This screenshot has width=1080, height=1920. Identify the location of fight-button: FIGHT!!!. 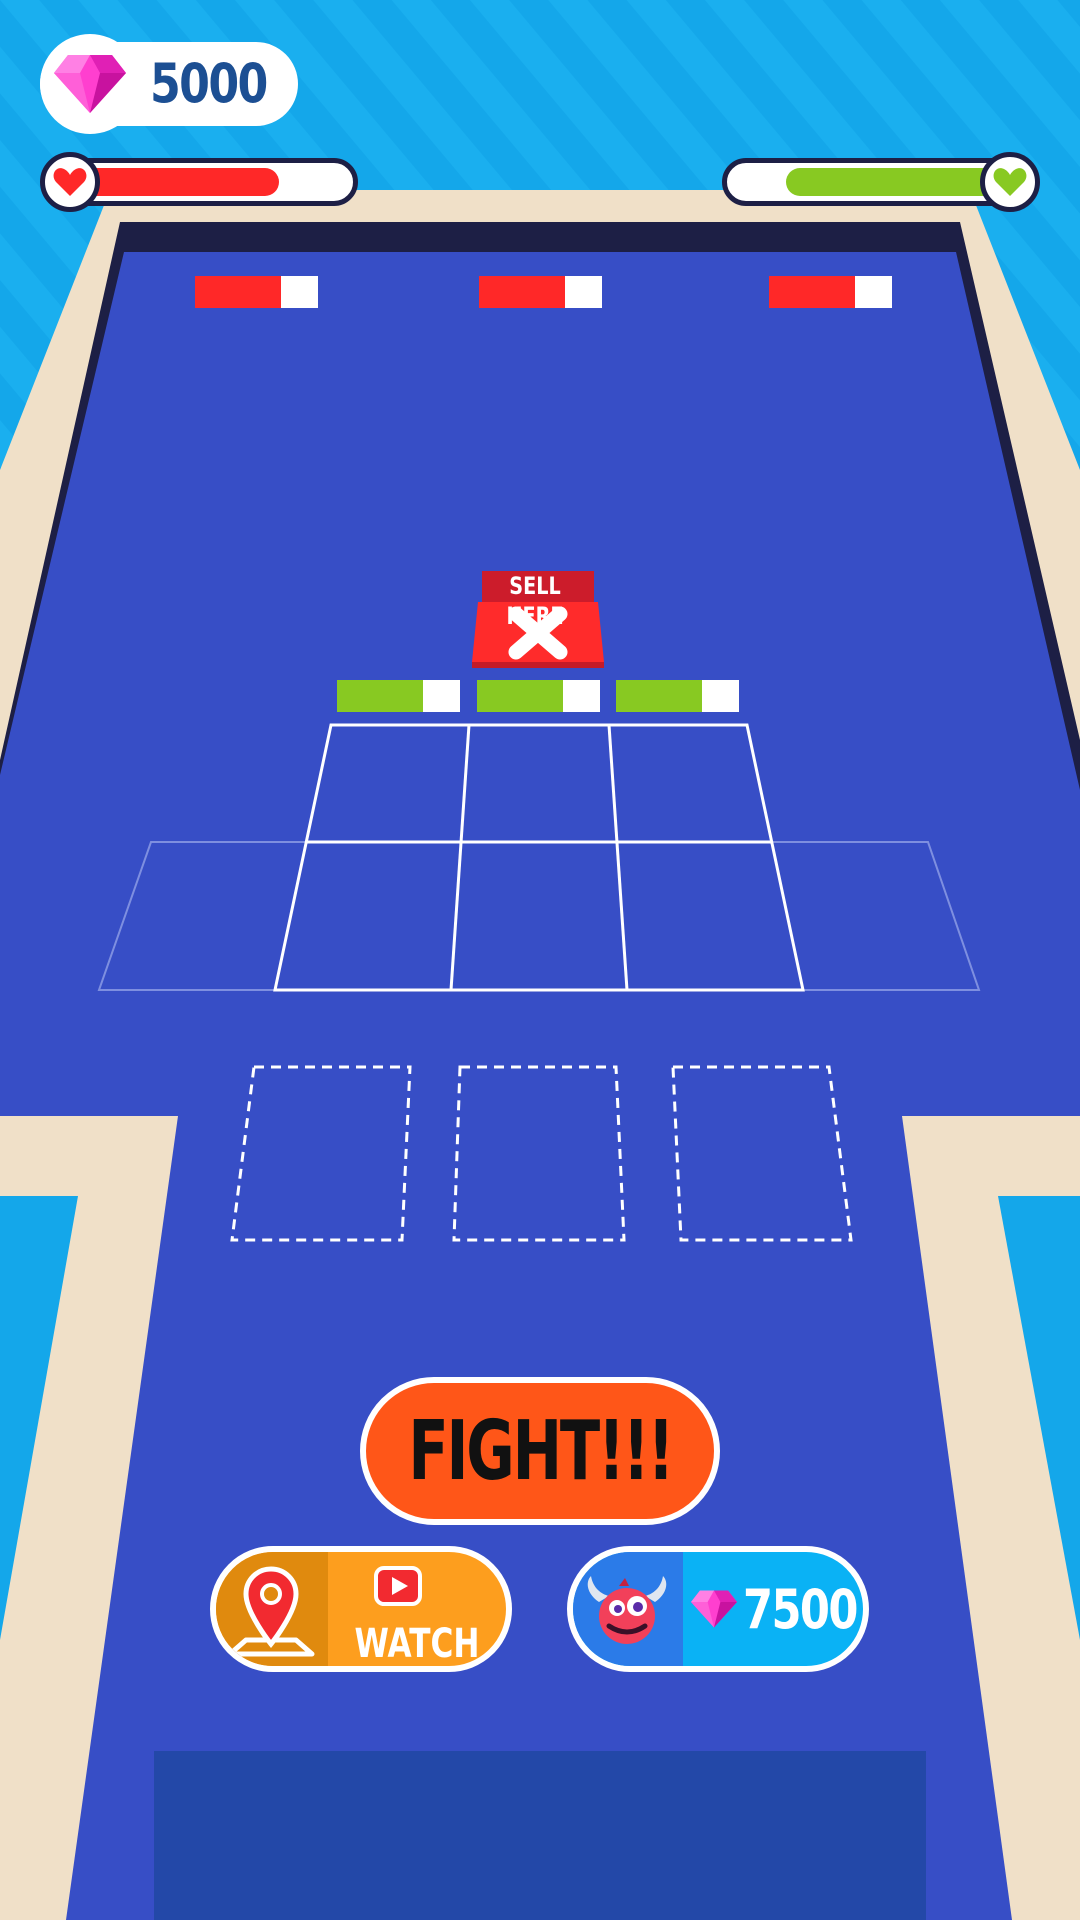
(540, 1451).